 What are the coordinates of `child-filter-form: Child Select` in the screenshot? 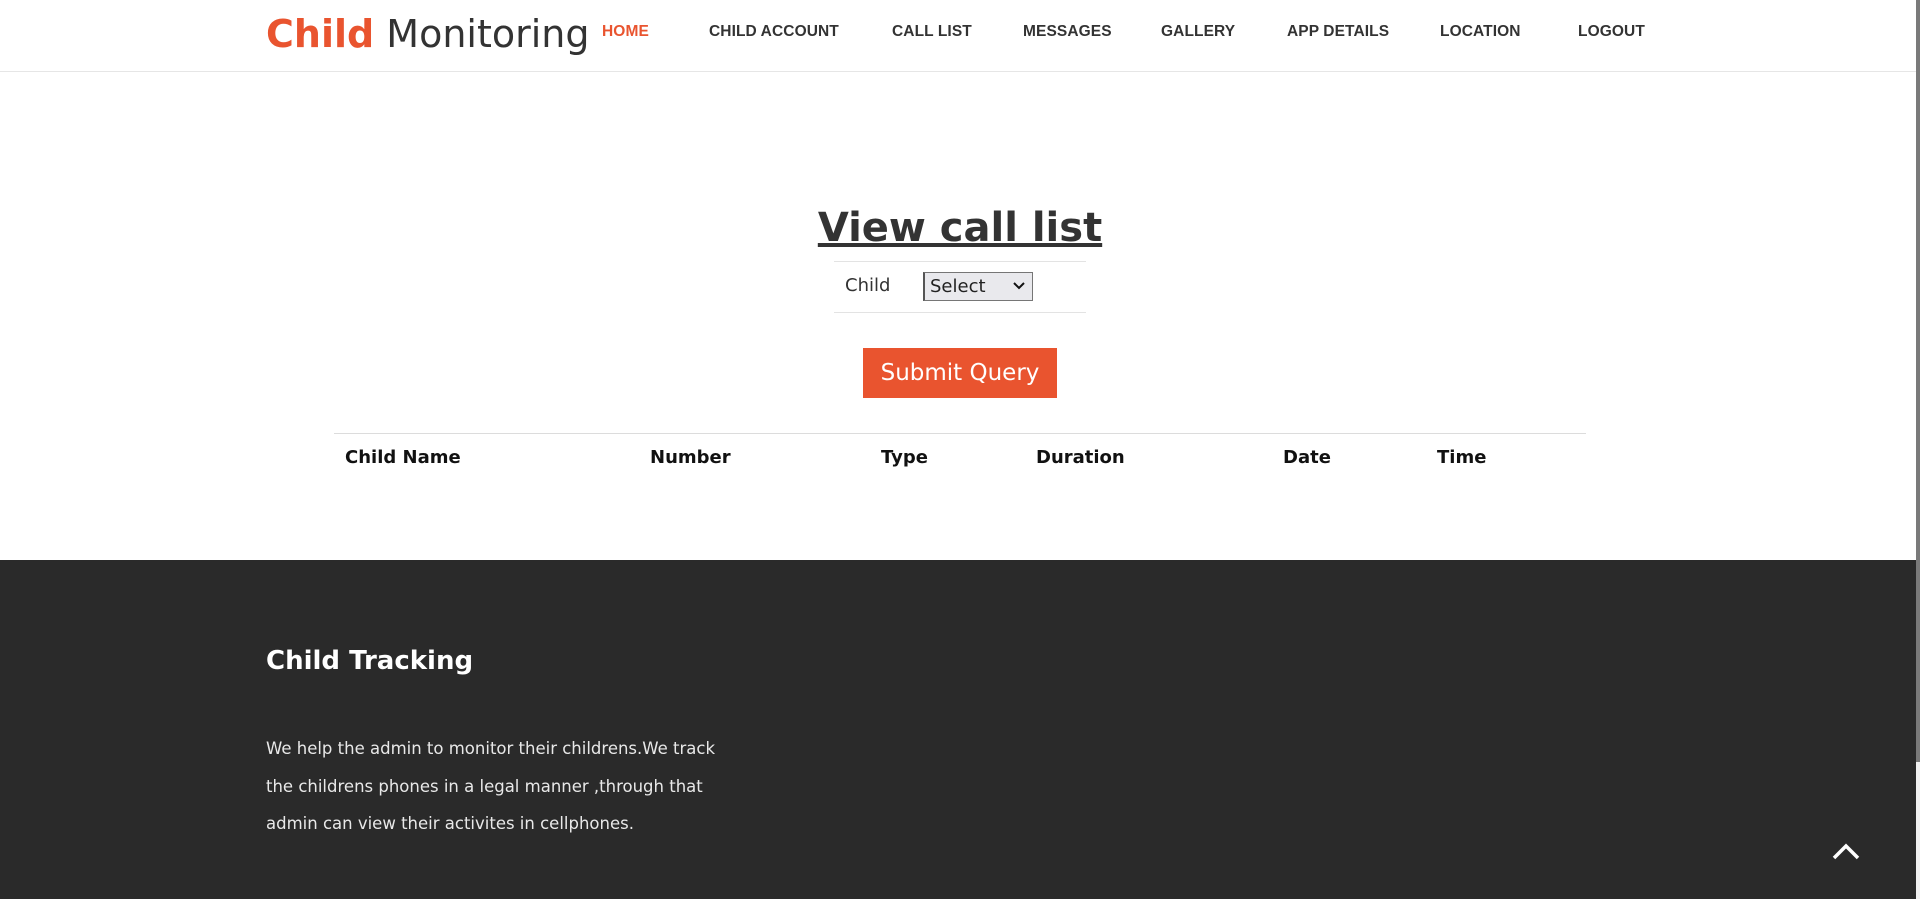 It's located at (960, 287).